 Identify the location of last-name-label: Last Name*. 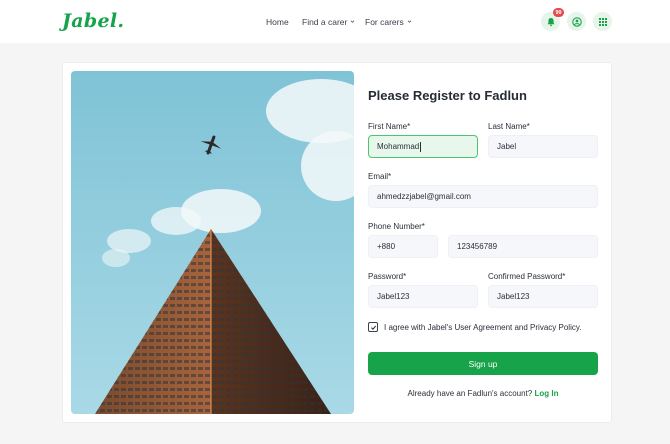
(509, 126).